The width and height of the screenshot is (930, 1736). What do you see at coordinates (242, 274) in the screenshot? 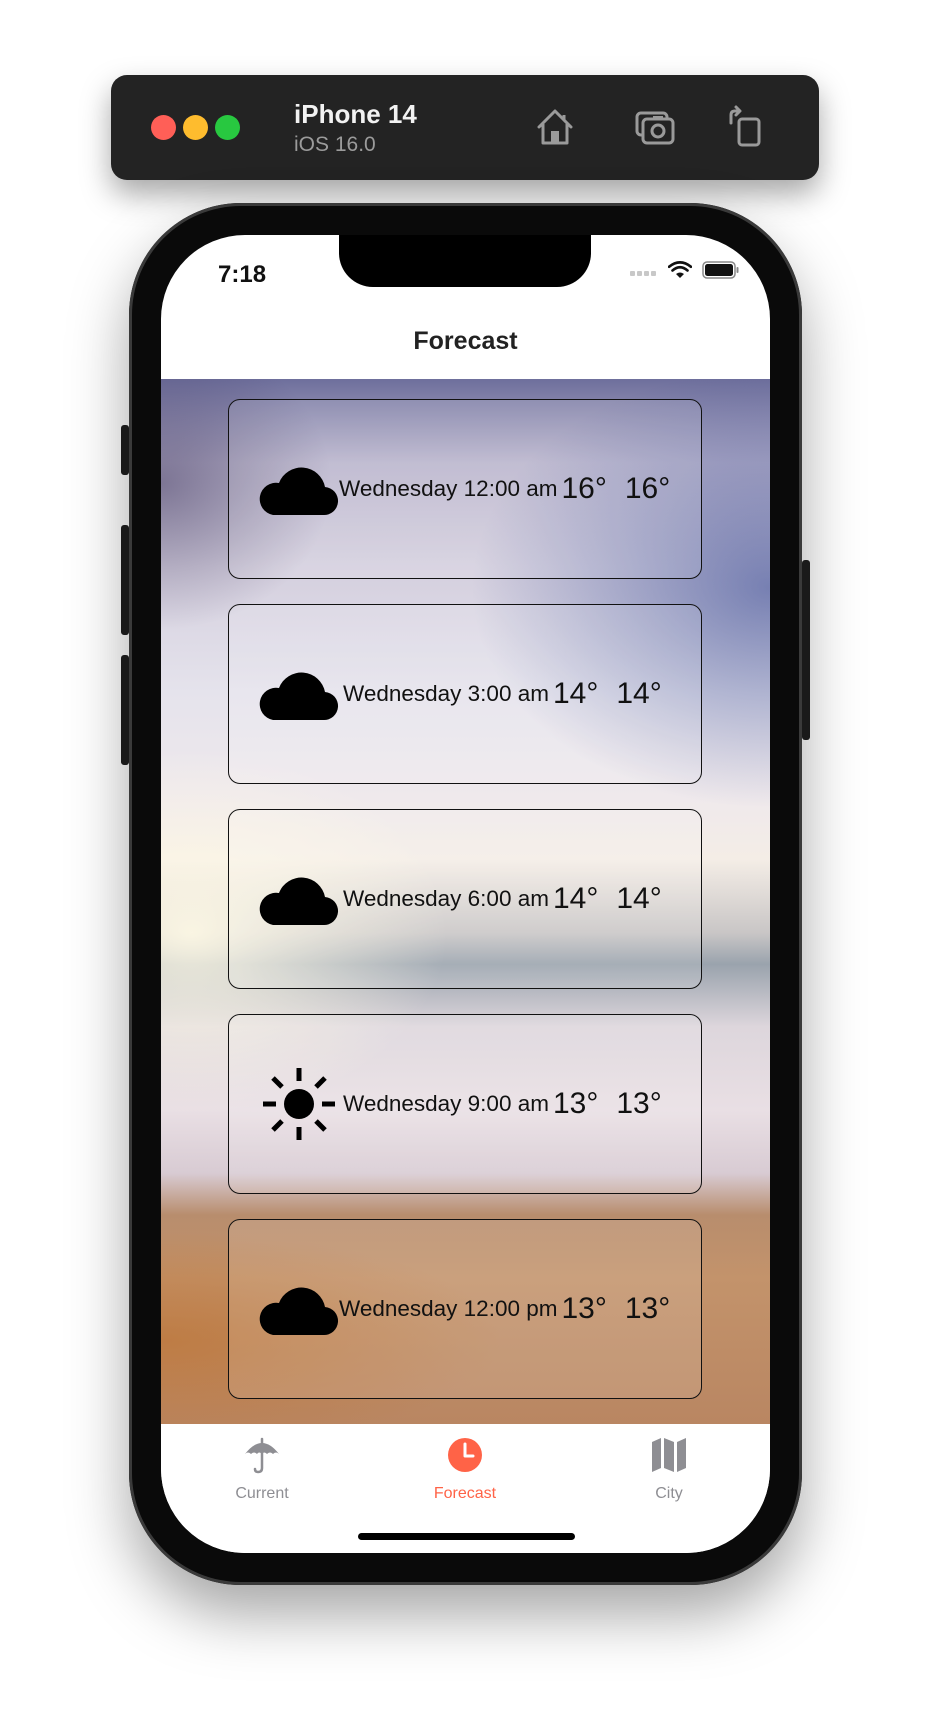
I see `status-time: 7:18` at bounding box center [242, 274].